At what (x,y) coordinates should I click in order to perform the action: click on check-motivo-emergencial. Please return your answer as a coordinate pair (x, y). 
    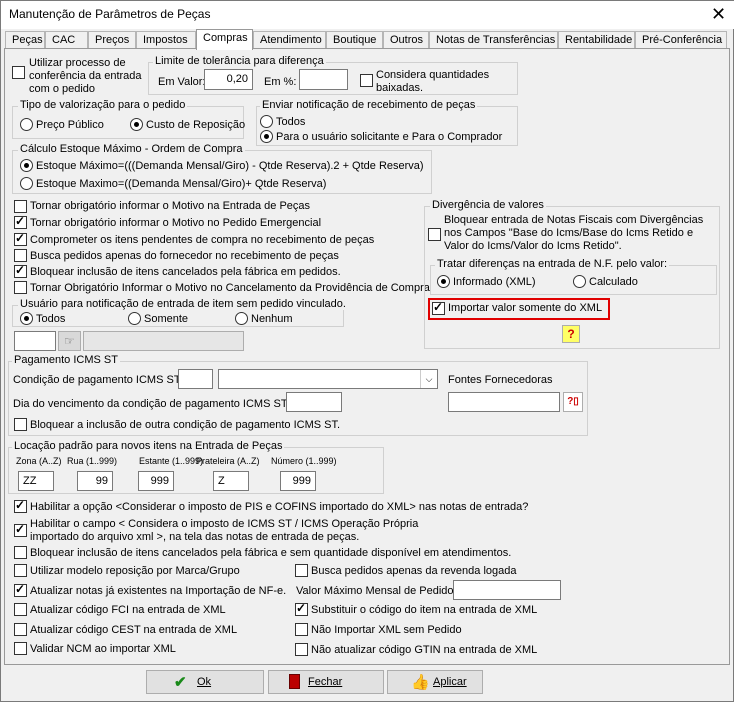
    Looking at the image, I should click on (20, 221).